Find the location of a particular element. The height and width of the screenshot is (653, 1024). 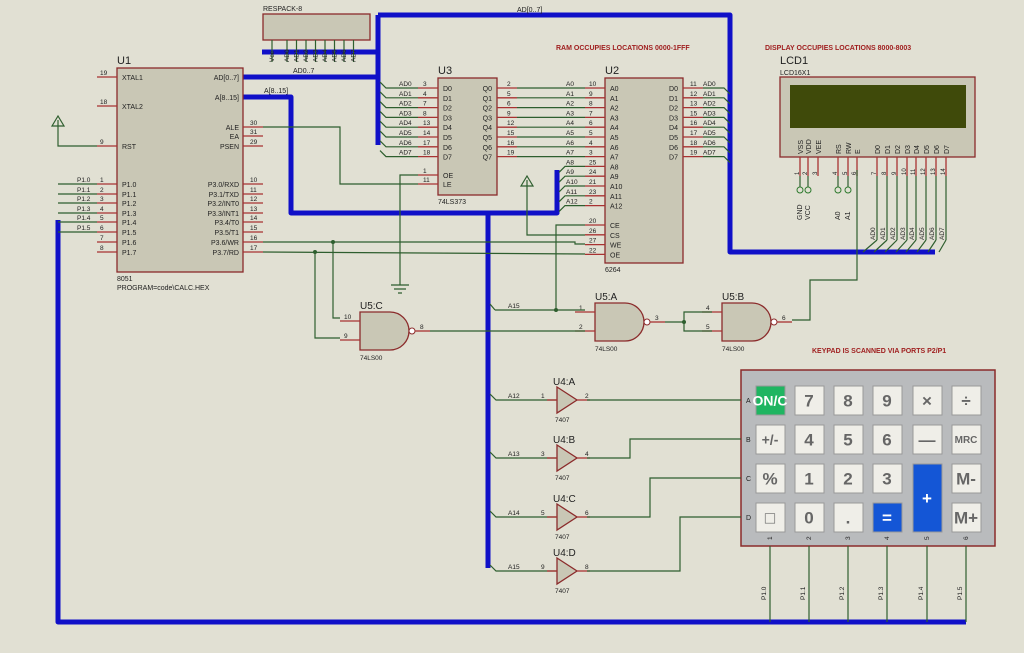

gate-part: 74LS00 is located at coordinates (371, 358).